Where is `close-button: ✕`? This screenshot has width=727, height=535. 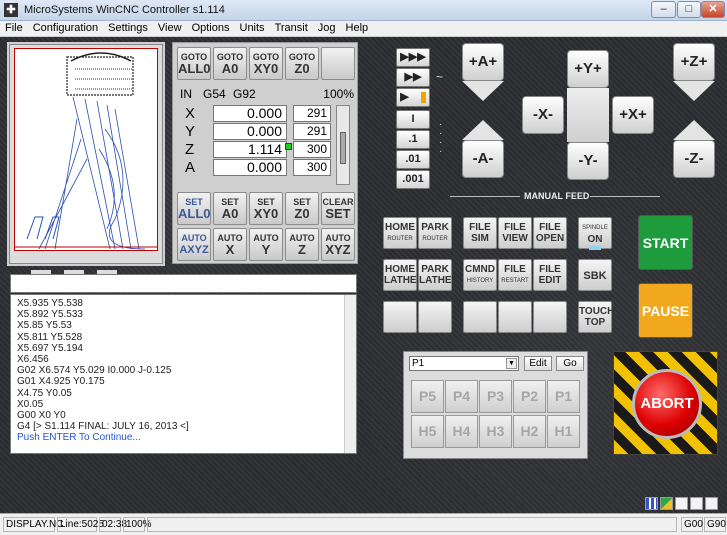
close-button: ✕ is located at coordinates (713, 9).